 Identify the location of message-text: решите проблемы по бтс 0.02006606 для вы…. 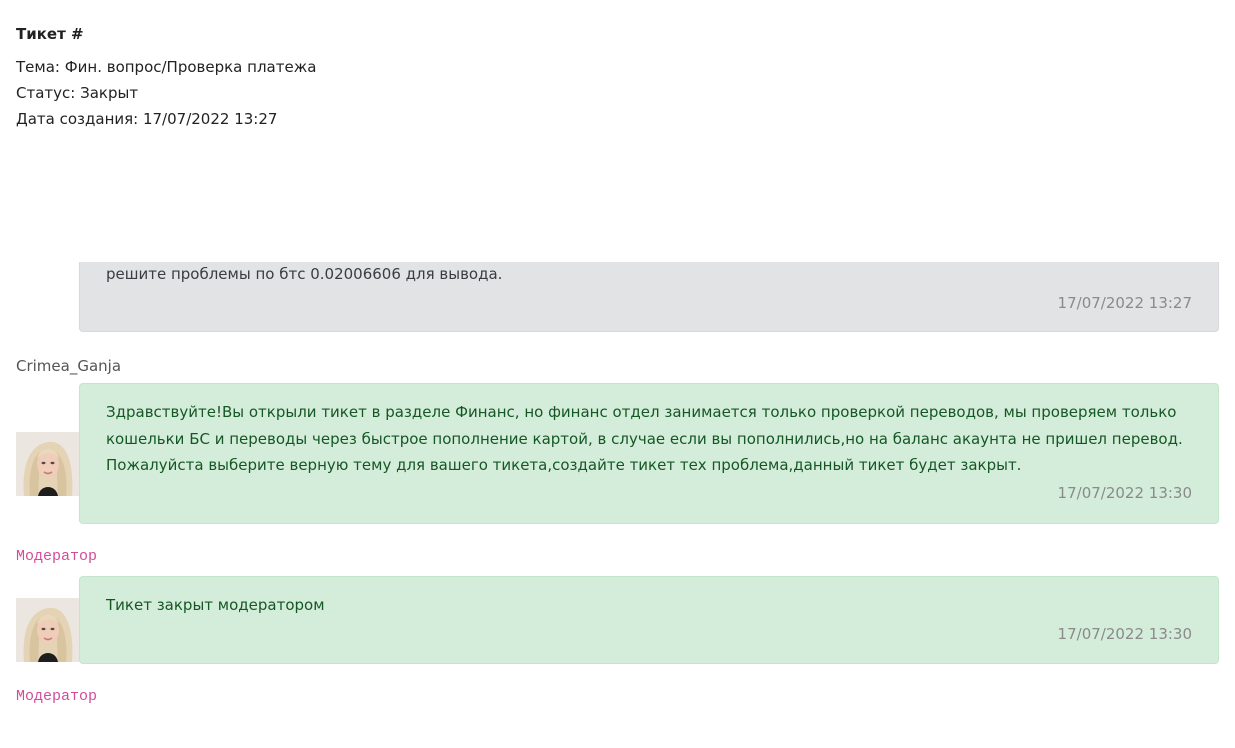
(304, 274).